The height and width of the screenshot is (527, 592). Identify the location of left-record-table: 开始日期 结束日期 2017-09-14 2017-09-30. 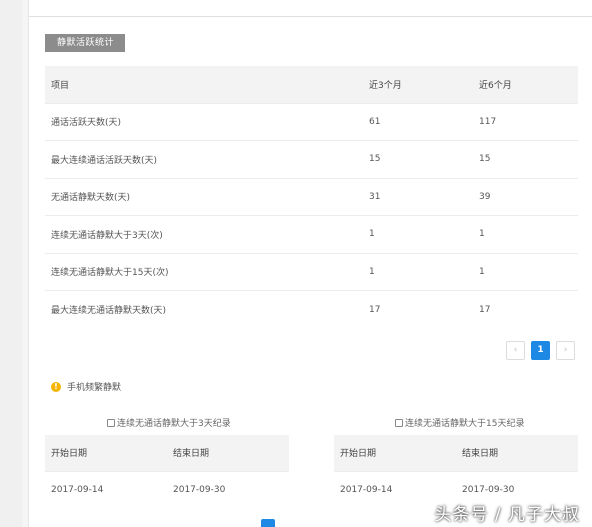
(167, 472).